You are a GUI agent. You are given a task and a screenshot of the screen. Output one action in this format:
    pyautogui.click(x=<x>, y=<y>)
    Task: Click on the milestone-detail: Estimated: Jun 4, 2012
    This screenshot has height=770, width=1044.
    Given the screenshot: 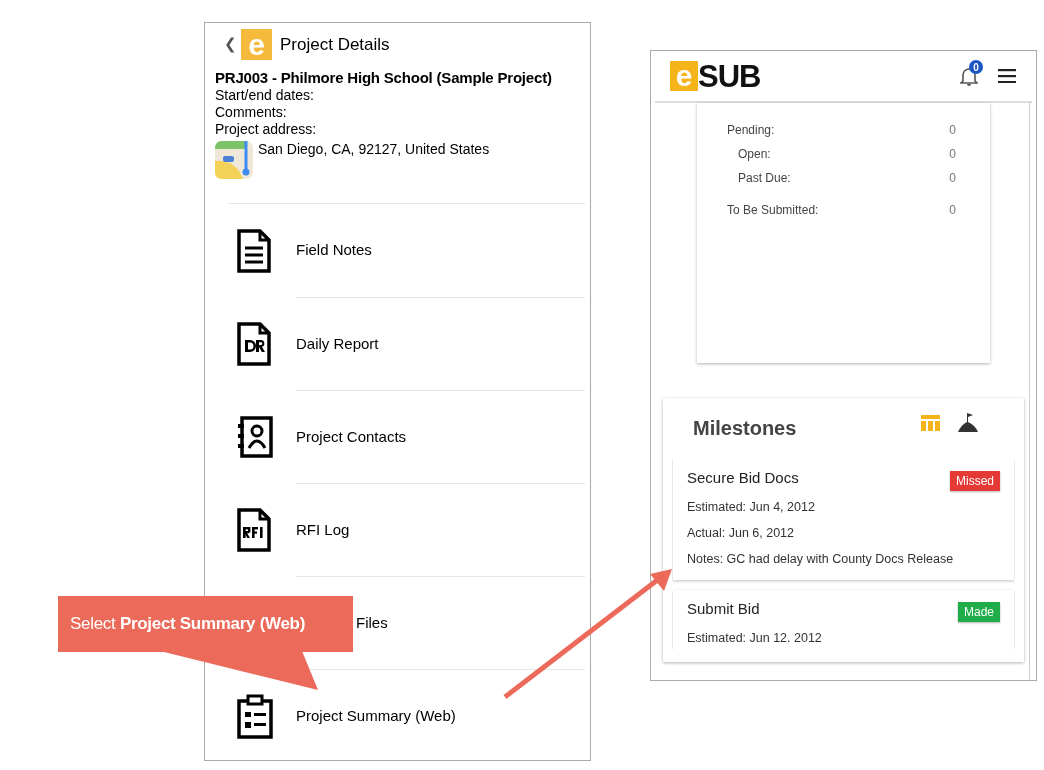 What is the action you would take?
    pyautogui.click(x=751, y=507)
    